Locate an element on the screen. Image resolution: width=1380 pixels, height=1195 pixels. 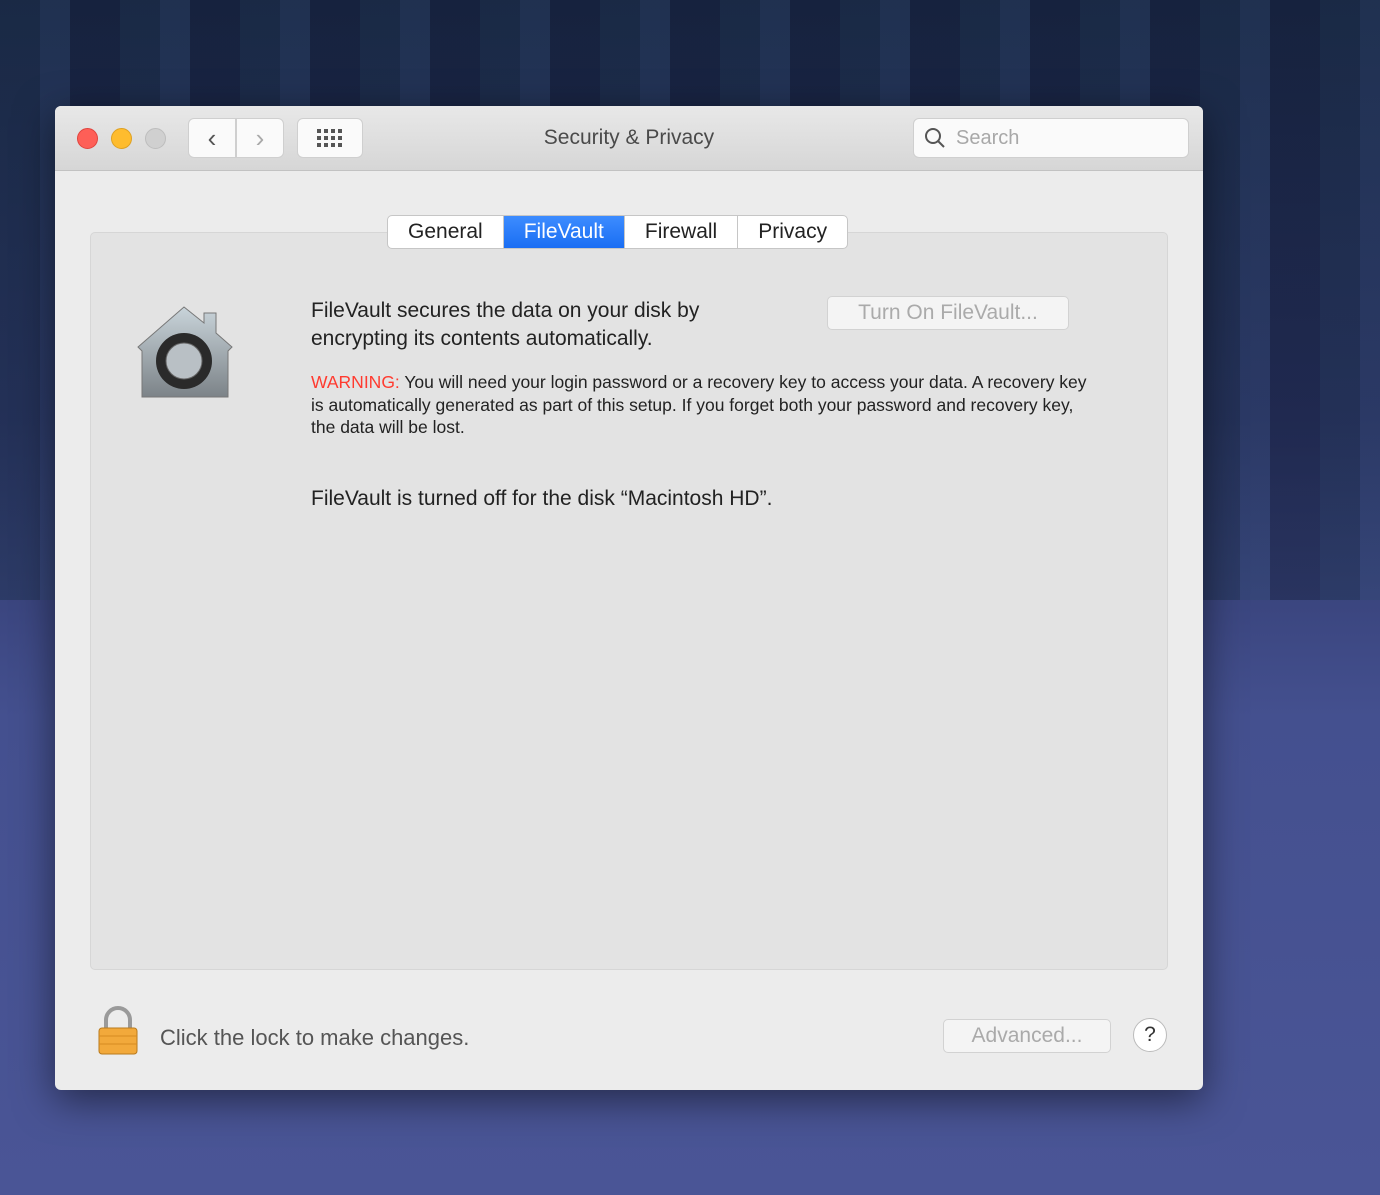
filevault-house-icon is located at coordinates (185, 352).